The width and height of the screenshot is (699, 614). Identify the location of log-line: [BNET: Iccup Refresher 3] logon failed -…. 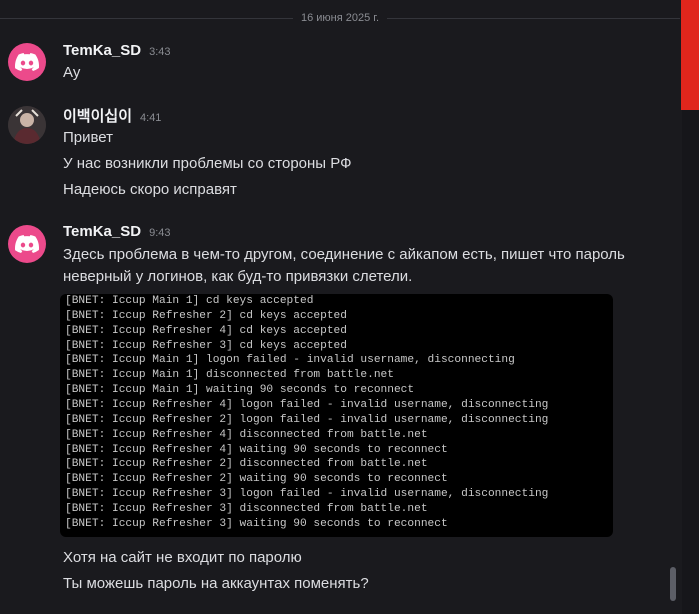
(307, 494).